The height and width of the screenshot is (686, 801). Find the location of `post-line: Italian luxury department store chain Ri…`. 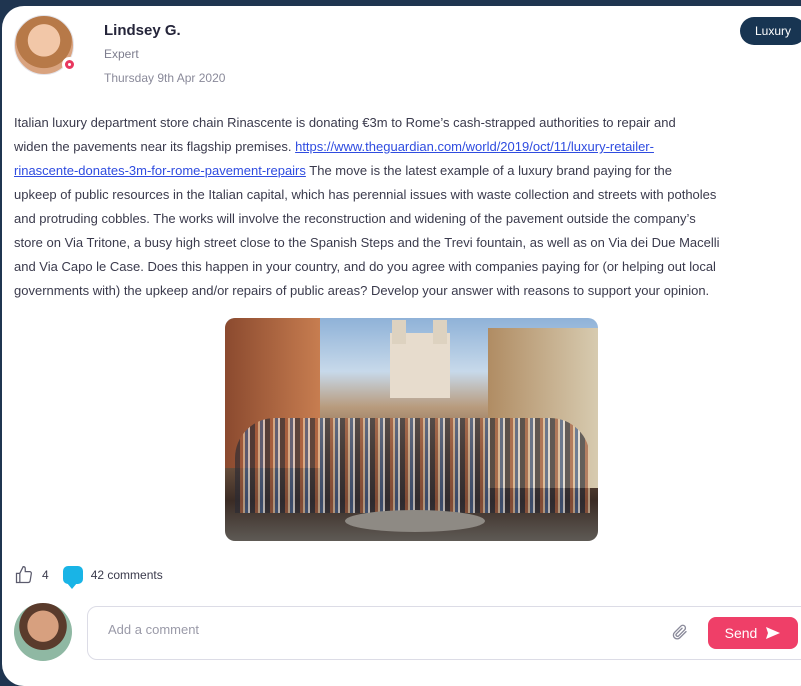

post-line: Italian luxury department store chain Ri… is located at coordinates (345, 122).